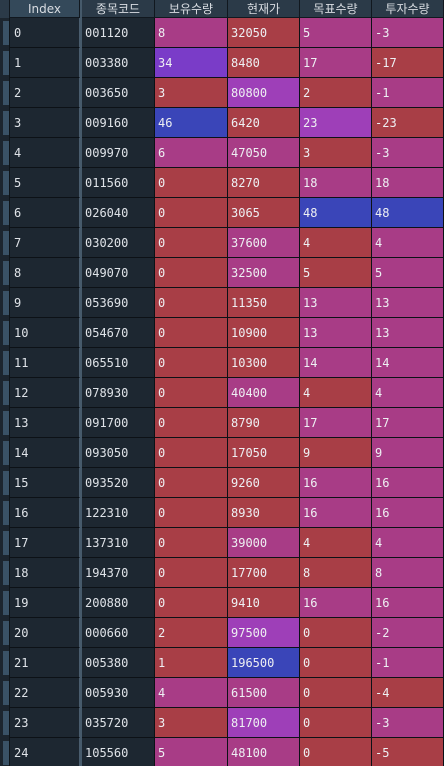 The image size is (444, 766). I want to click on cell-price: 6420, so click(264, 123).